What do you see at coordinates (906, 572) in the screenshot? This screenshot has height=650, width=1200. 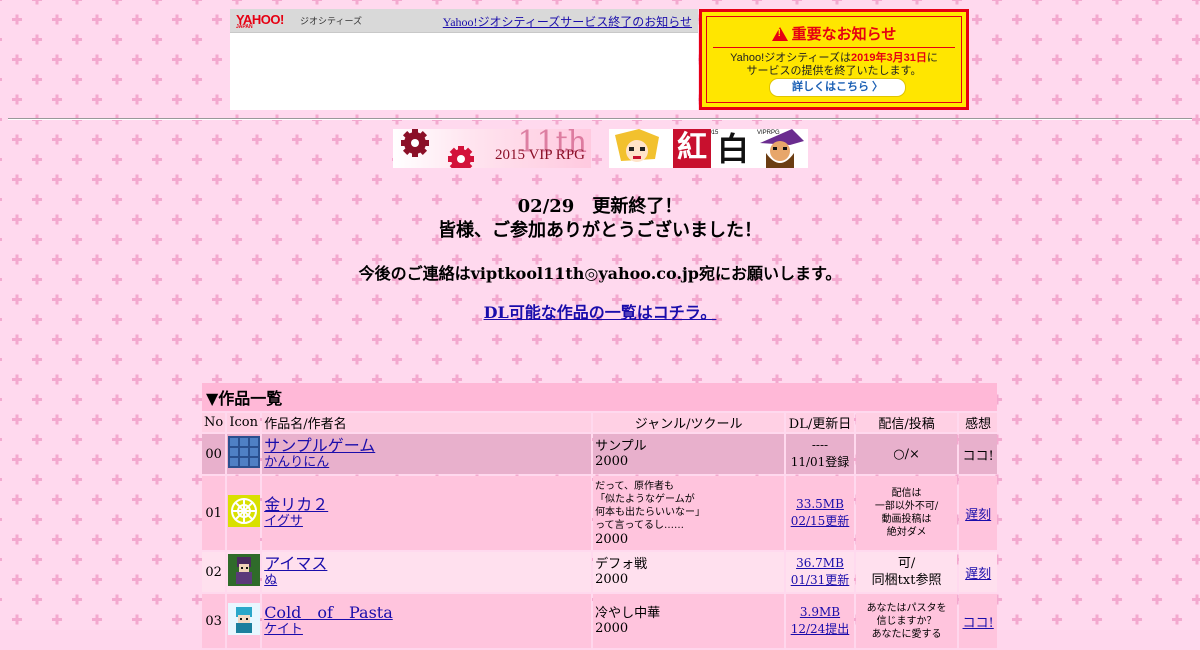 I see `row-dist-cell: 可/ 同梱txt参照` at bounding box center [906, 572].